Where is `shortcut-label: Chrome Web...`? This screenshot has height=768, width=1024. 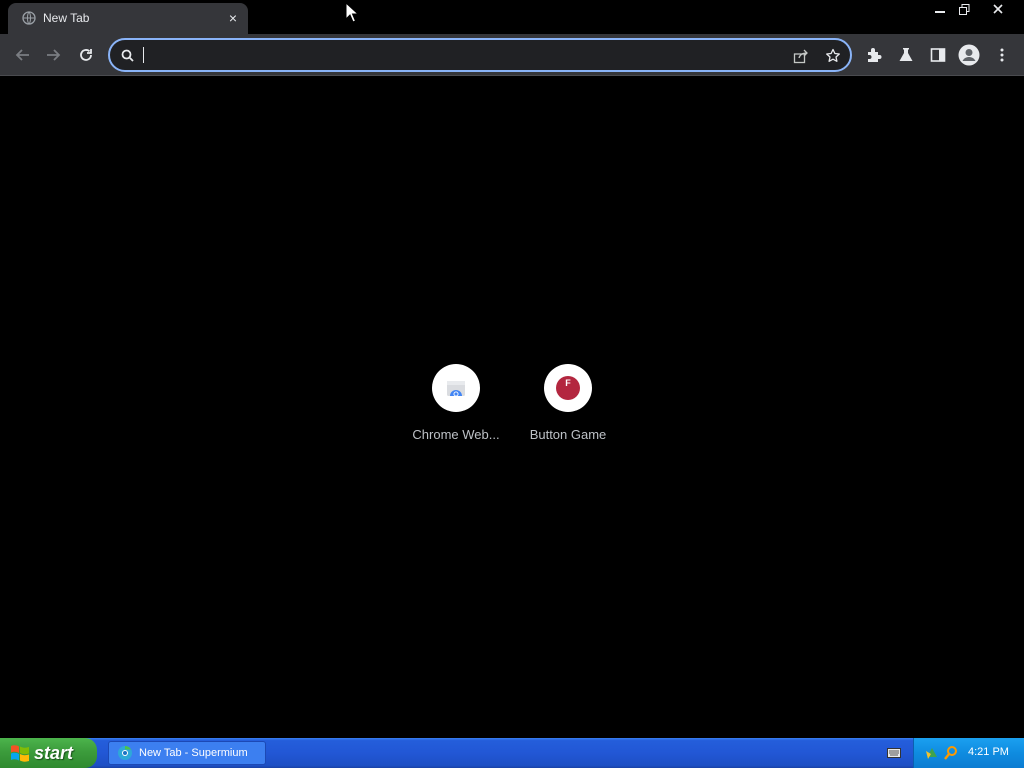 shortcut-label: Chrome Web... is located at coordinates (456, 434).